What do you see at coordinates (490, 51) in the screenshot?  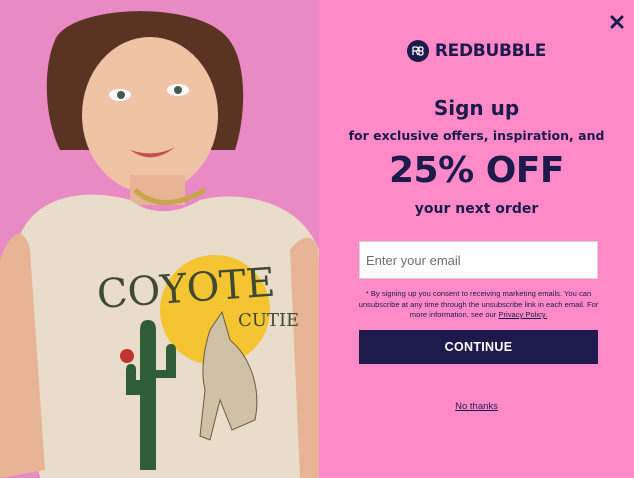 I see `brand-name: REDBUBBLE` at bounding box center [490, 51].